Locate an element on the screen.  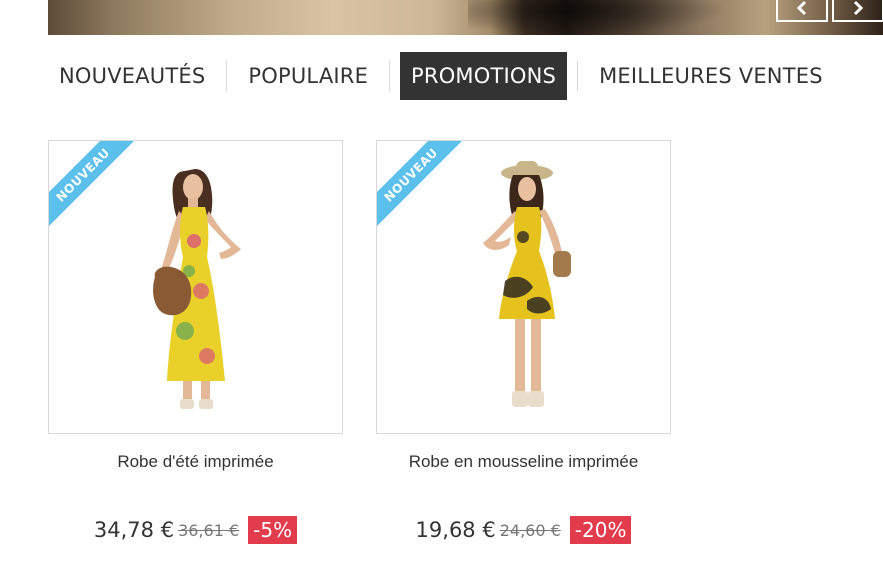
slider-next-button is located at coordinates (857, 11).